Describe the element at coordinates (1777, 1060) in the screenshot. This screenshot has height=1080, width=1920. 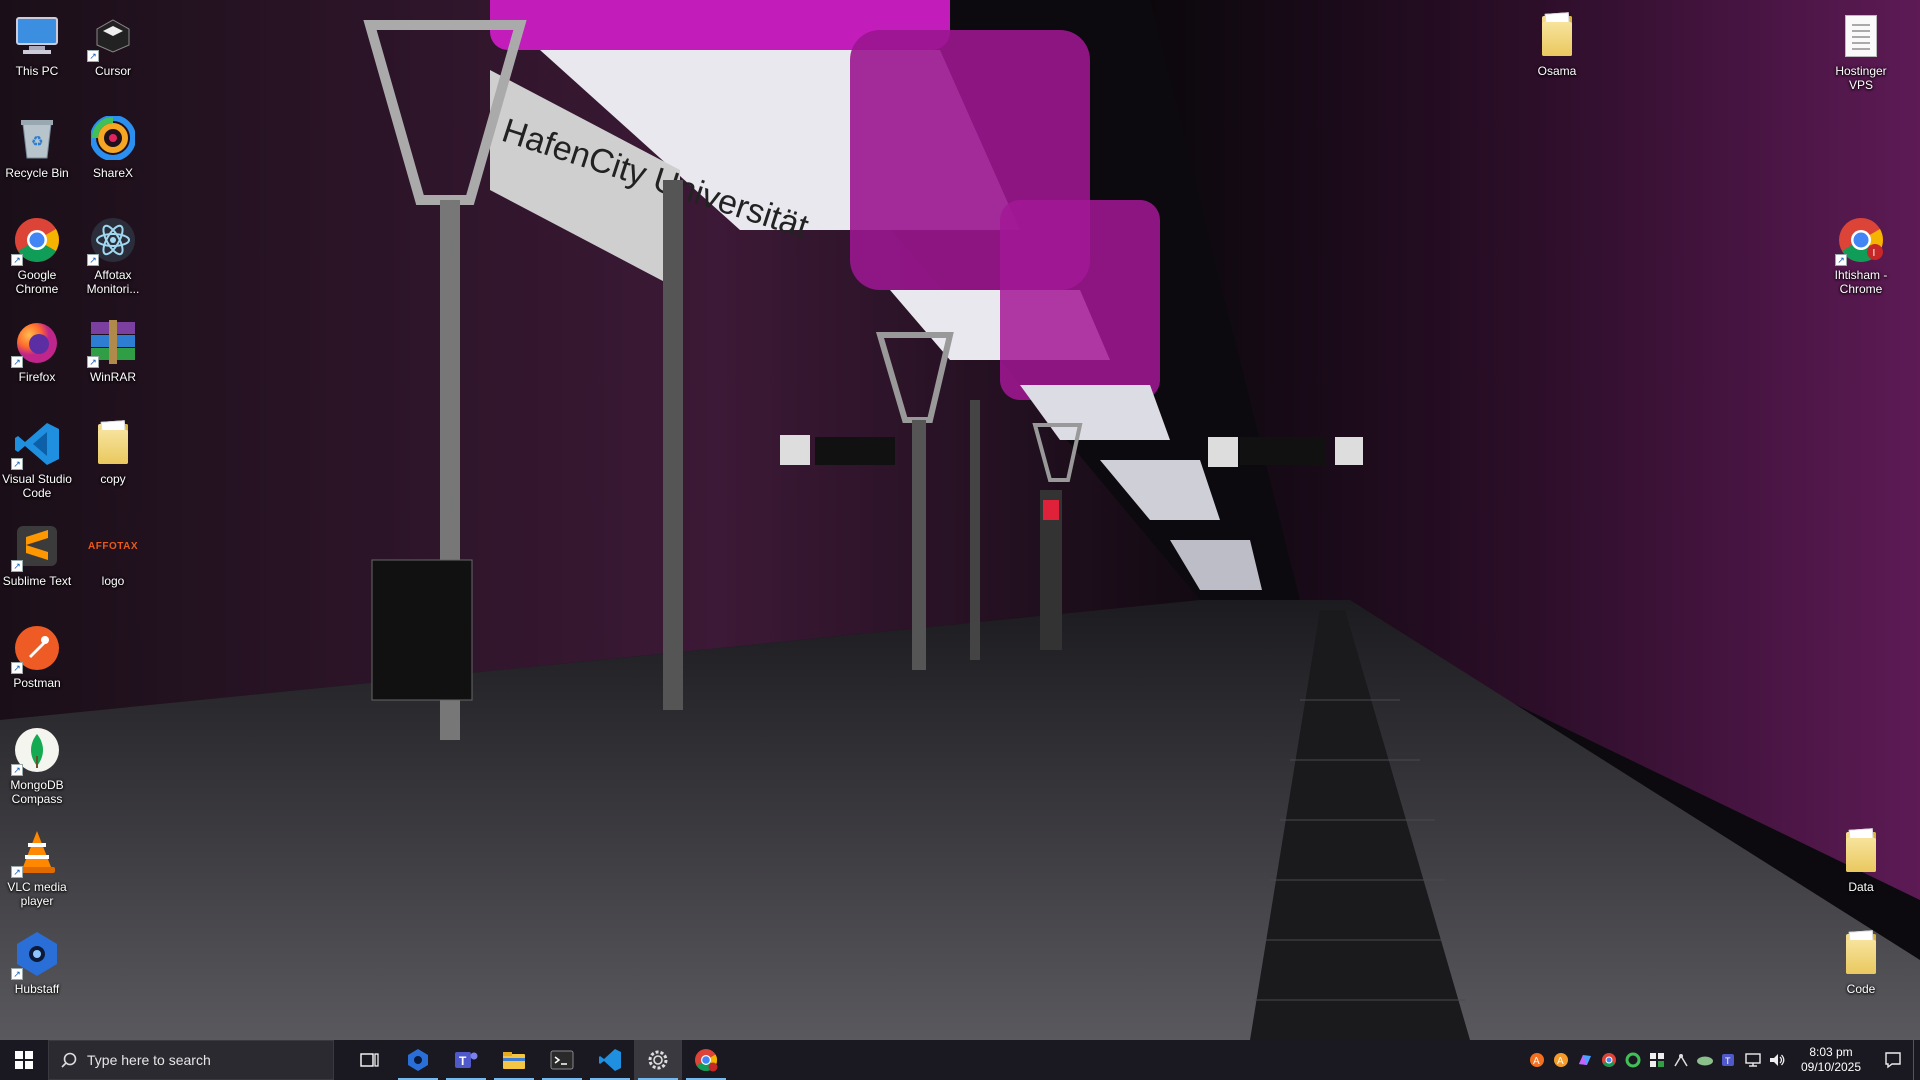
I see `volume-icon` at that location.